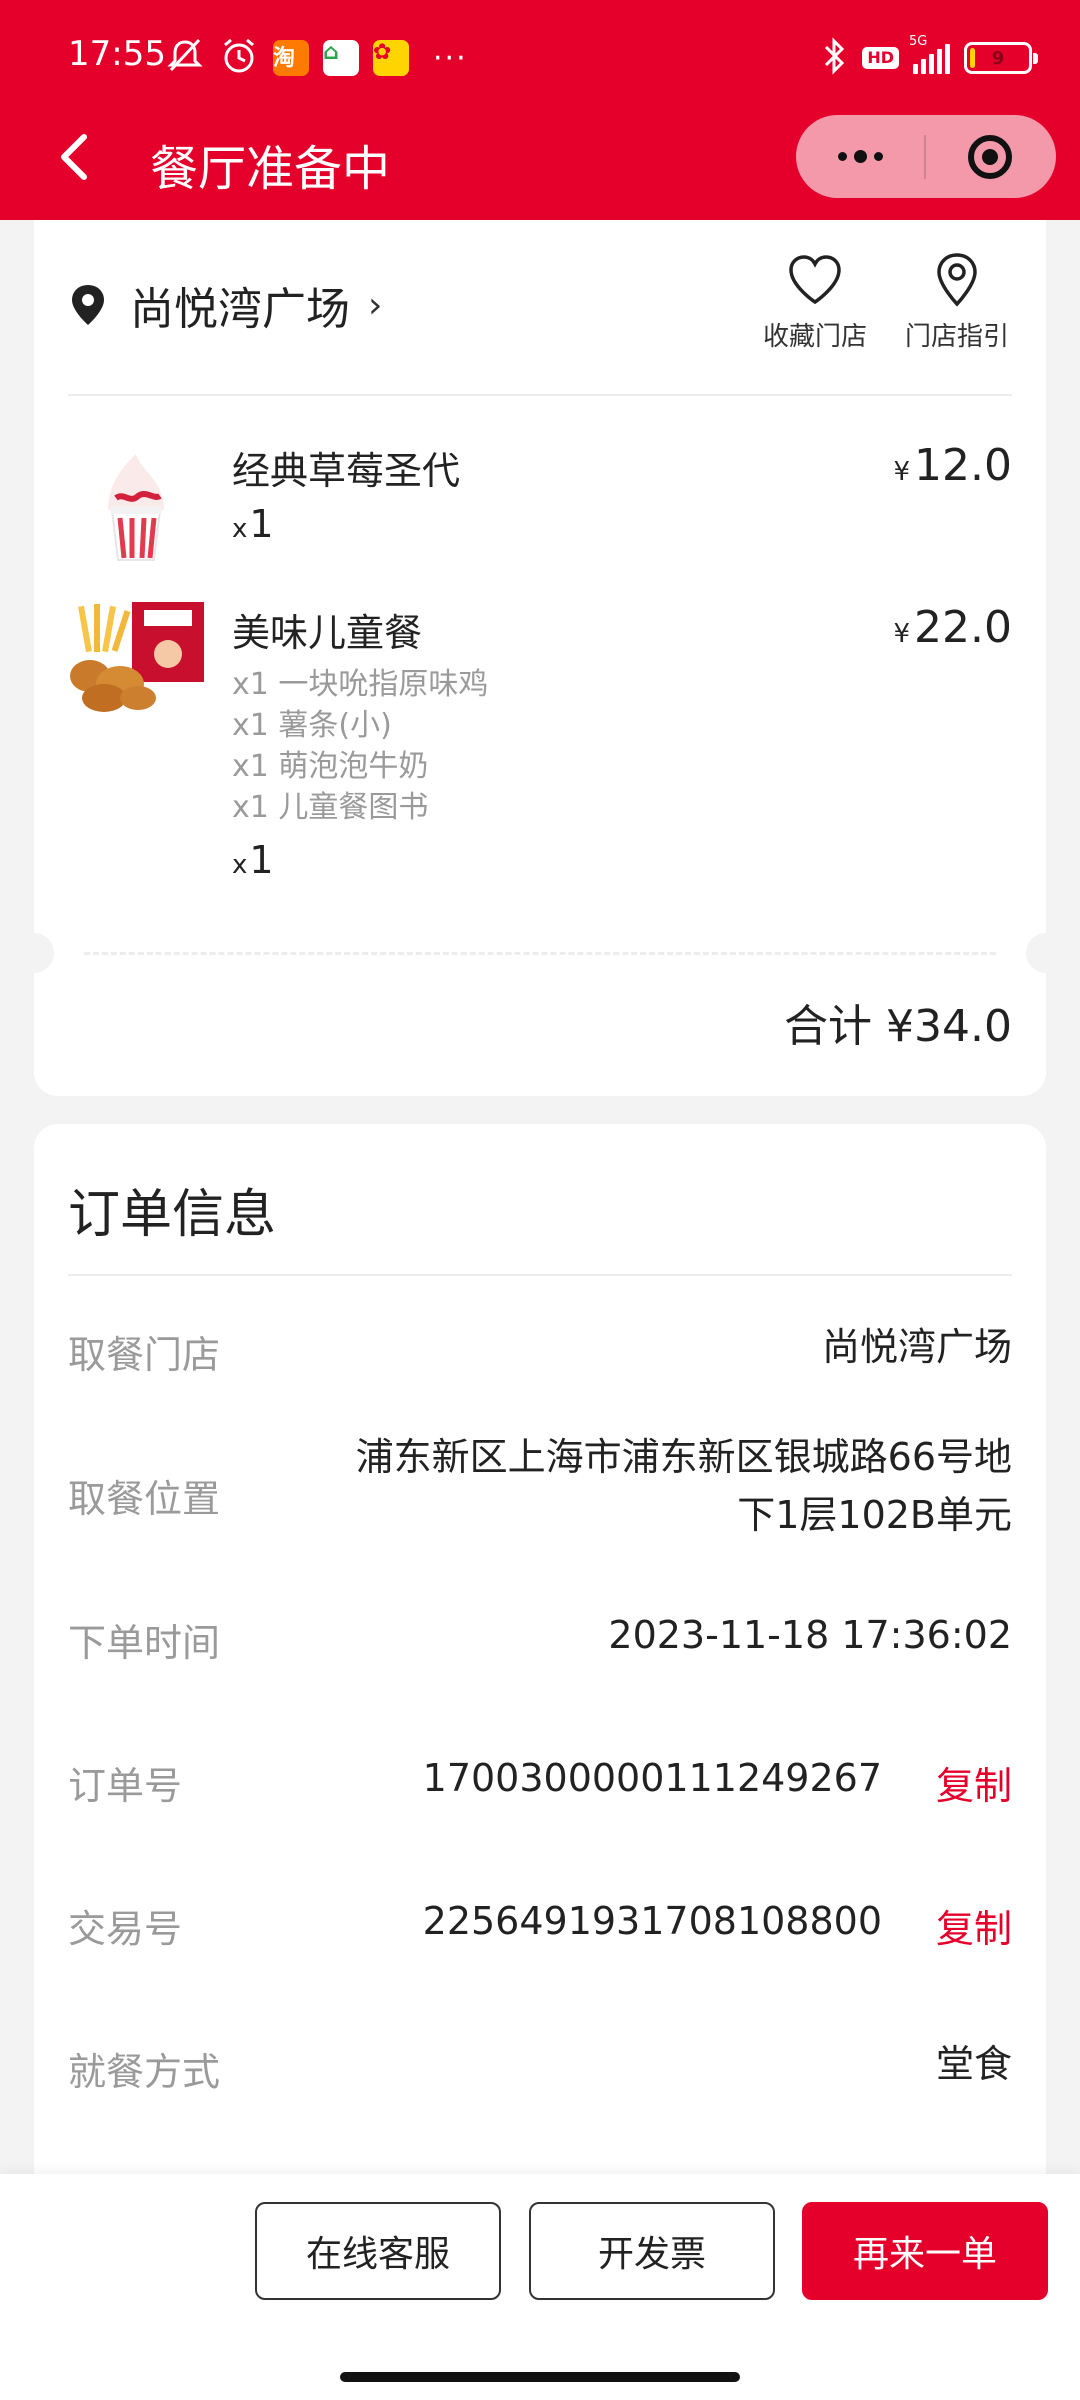  Describe the element at coordinates (144, 1355) in the screenshot. I see `info-label: 取餐门店` at that location.